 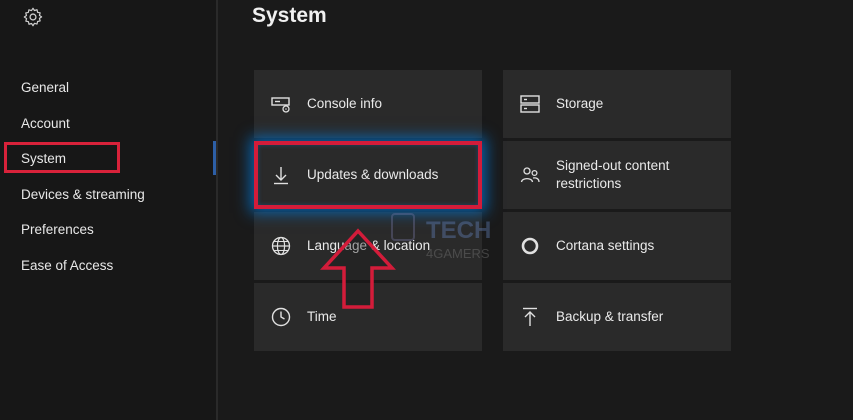 I want to click on sidebar-item-label: Preferences, so click(x=57, y=230).